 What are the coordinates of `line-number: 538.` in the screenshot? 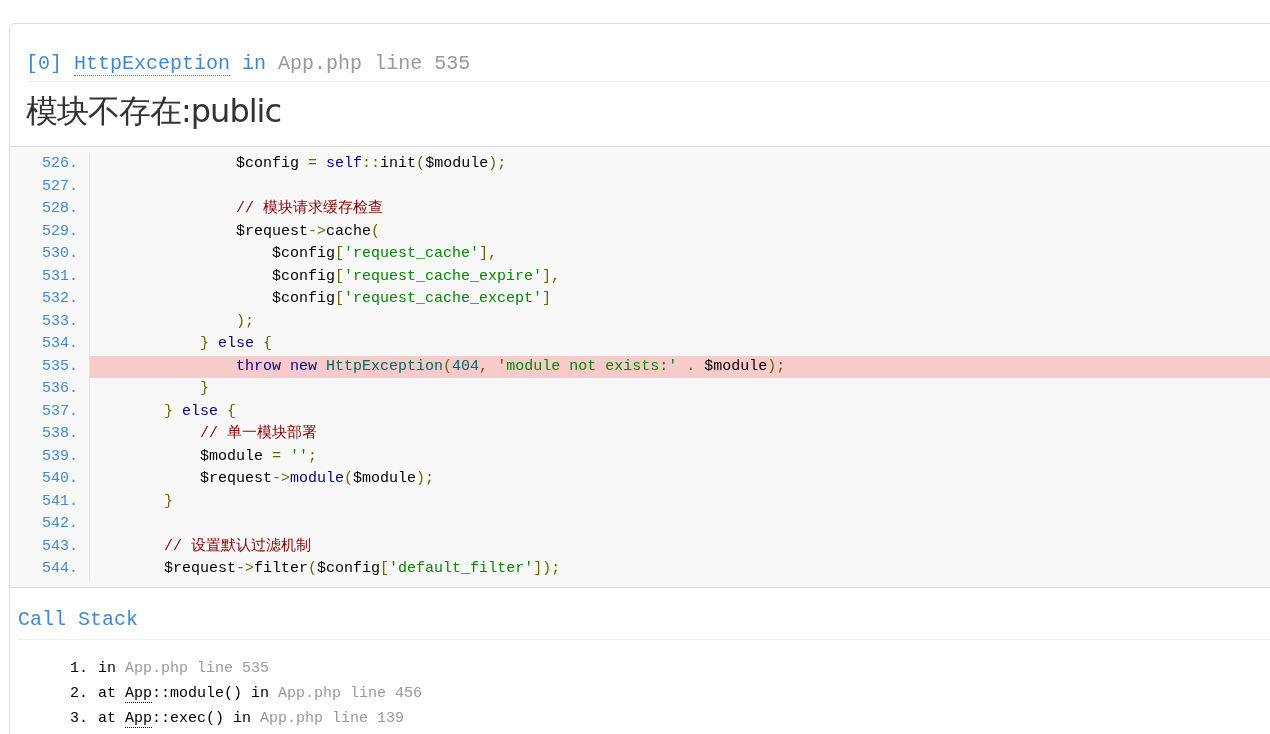 It's located at (59, 434).